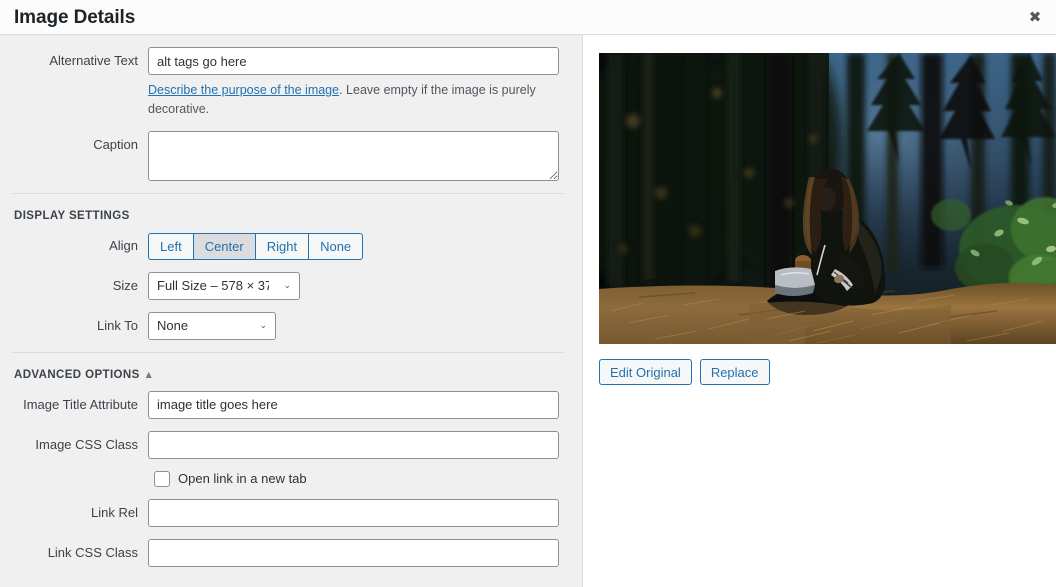 The image size is (1056, 587). I want to click on link-to-control: None ⌄, so click(365, 325).